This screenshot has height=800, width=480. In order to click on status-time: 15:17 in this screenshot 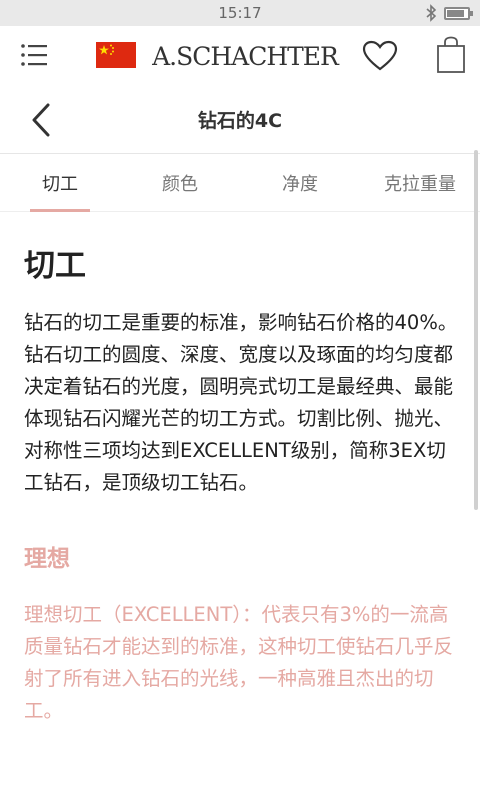, I will do `click(240, 13)`.